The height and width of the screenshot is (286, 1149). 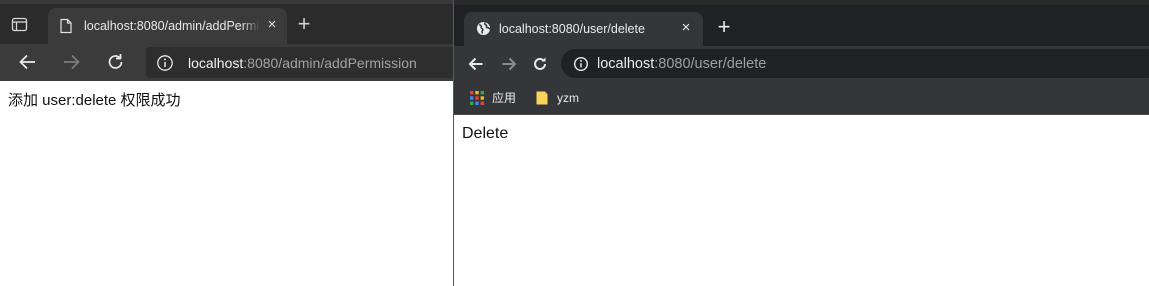 I want to click on bookmark-label: yzm, so click(x=568, y=98).